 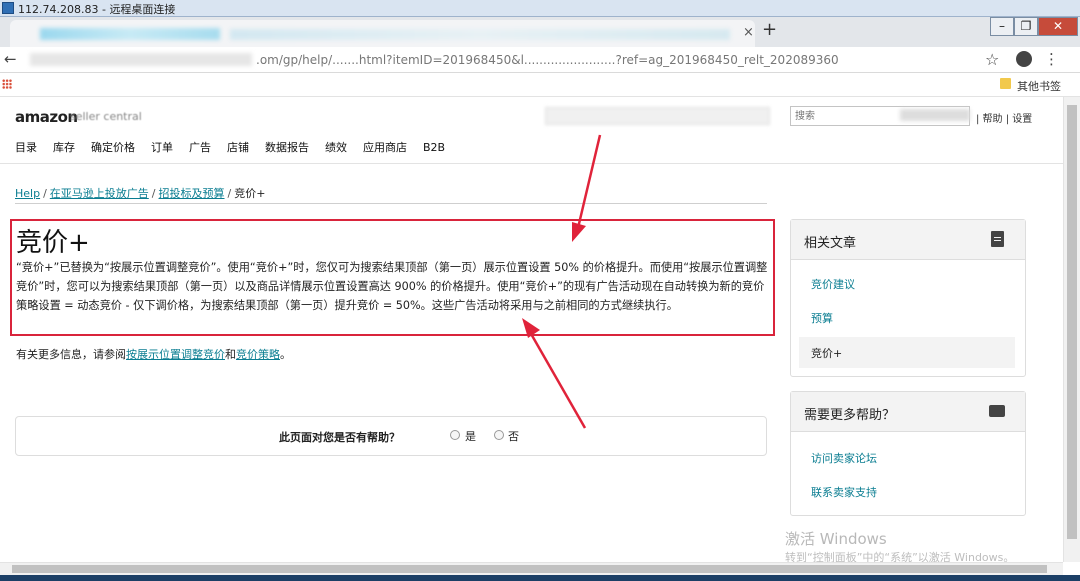 I want to click on seller-central-label: seller central, so click(x=106, y=116).